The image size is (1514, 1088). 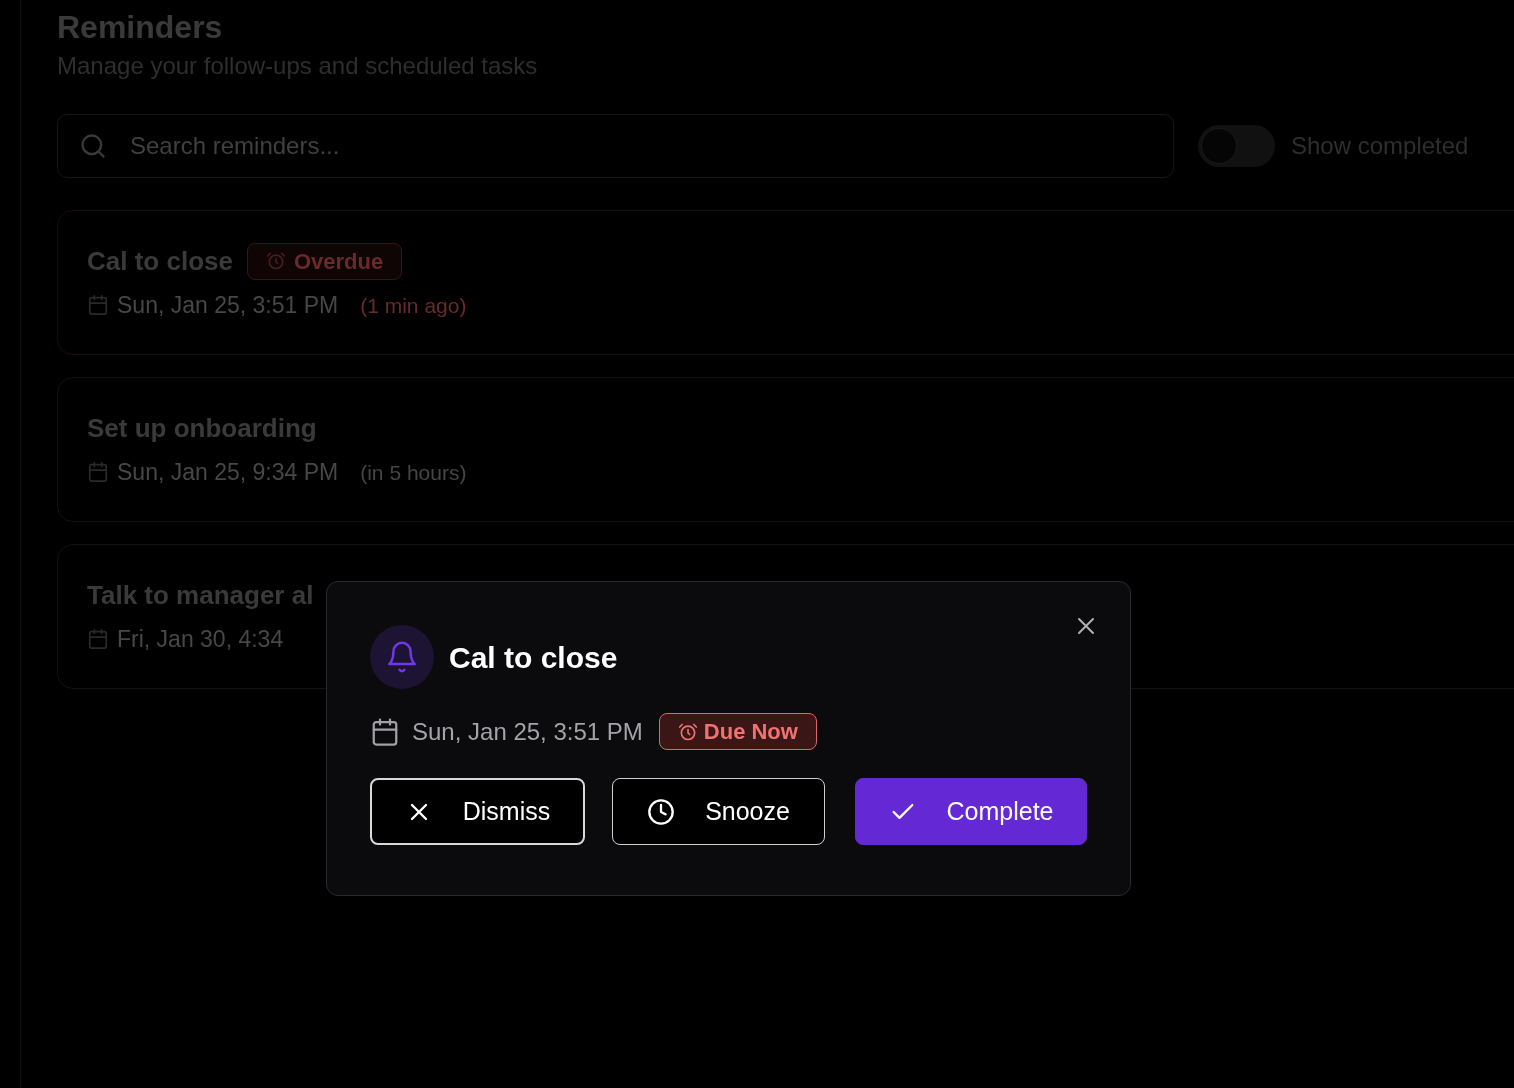 I want to click on overdue-badge: Overdue, so click(x=324, y=261).